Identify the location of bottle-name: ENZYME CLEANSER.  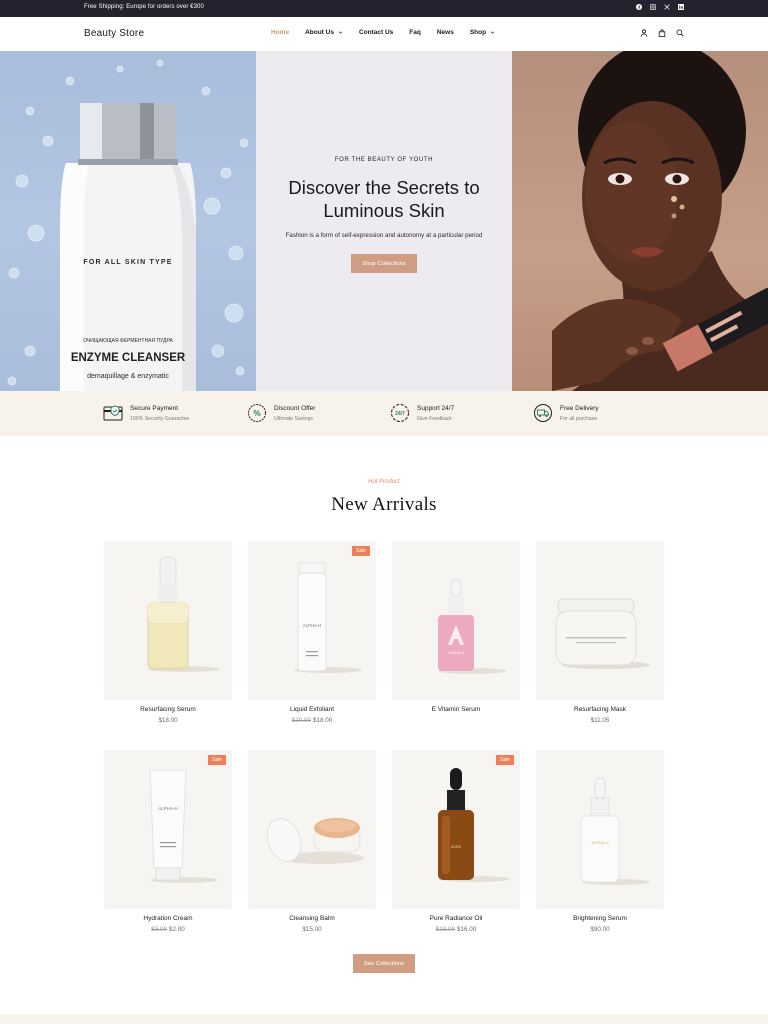
(128, 358).